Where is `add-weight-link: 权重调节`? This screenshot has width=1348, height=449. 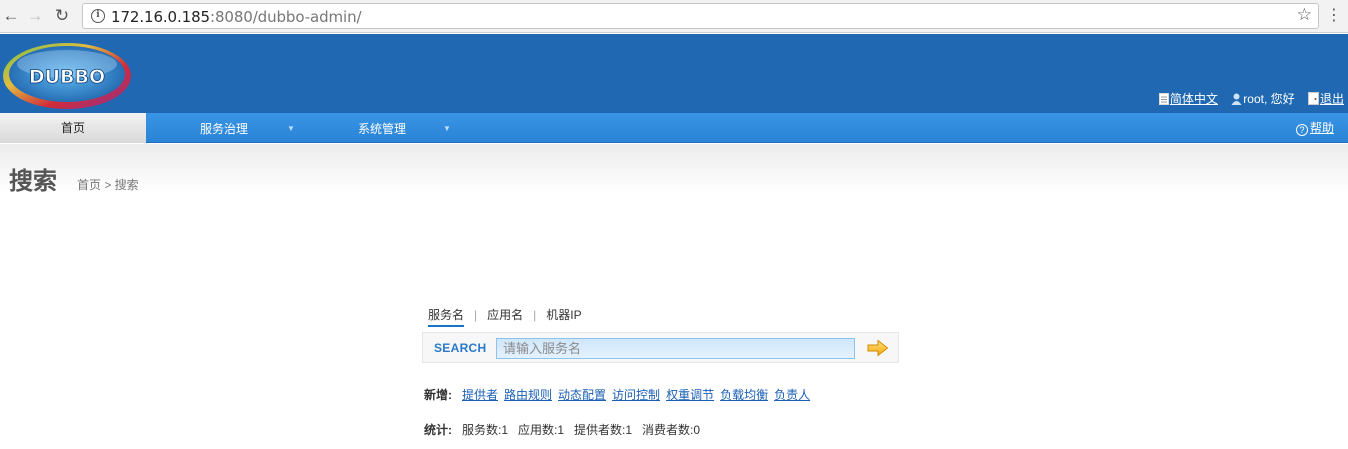
add-weight-link: 权重调节 is located at coordinates (690, 395).